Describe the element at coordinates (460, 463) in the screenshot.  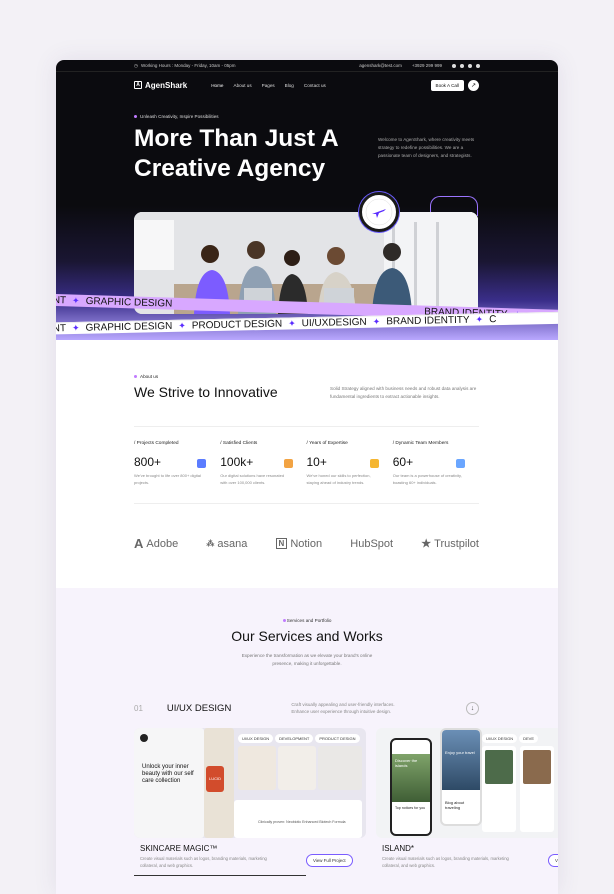
I see `team-icon` at that location.